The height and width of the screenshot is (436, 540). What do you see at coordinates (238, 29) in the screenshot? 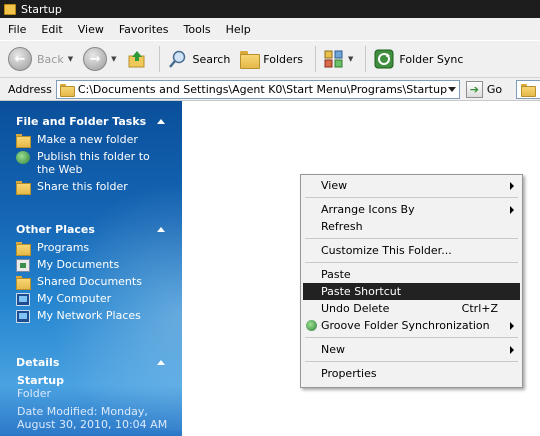
I see `menu-help: Help` at bounding box center [238, 29].